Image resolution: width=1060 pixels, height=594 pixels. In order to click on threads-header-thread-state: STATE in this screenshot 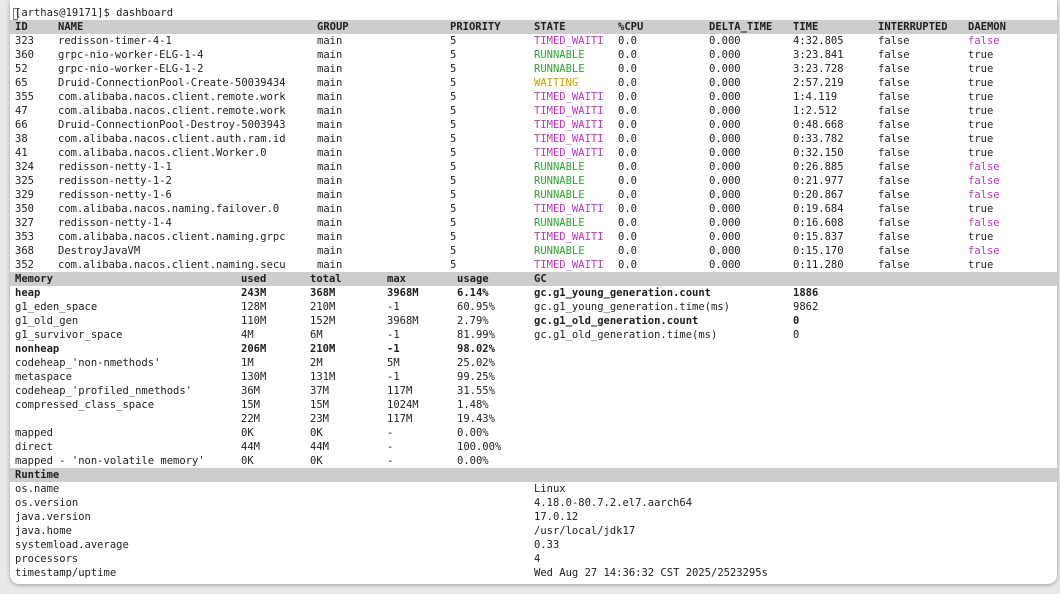, I will do `click(550, 27)`.